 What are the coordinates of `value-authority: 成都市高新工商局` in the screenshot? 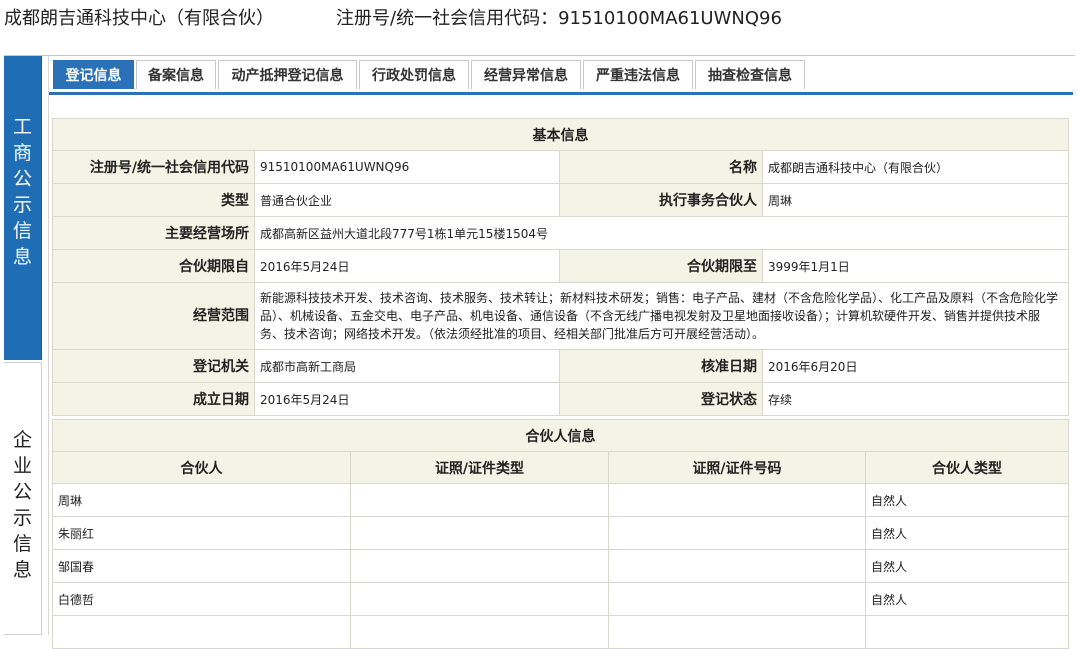 It's located at (407, 366).